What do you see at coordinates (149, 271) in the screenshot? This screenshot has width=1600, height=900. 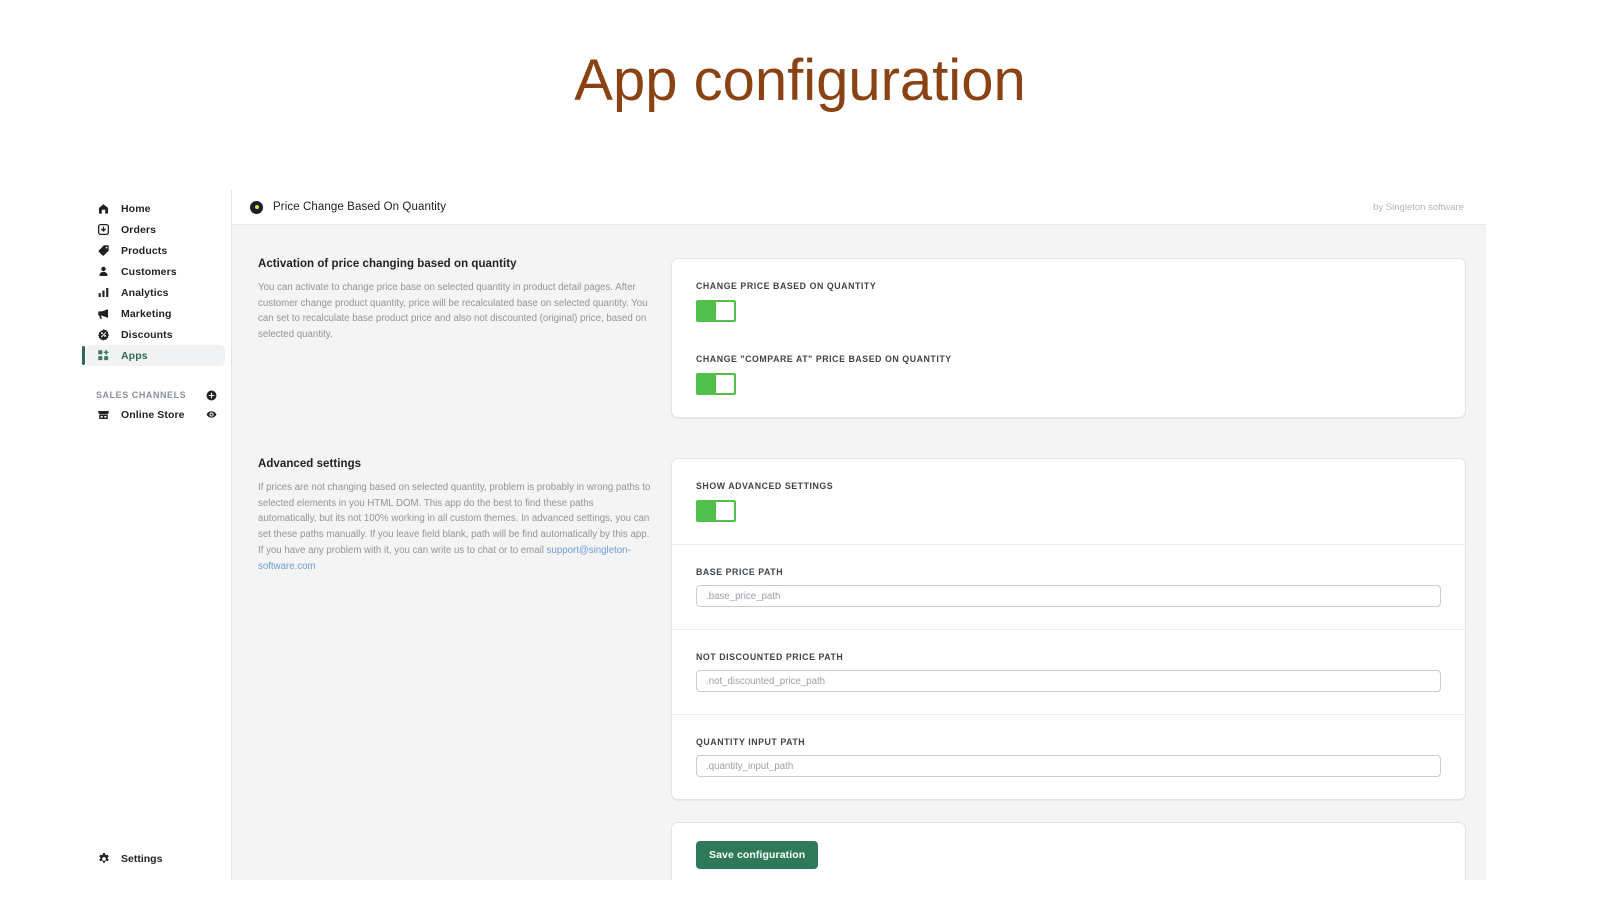 I see `sidebar-item-label: Customers` at bounding box center [149, 271].